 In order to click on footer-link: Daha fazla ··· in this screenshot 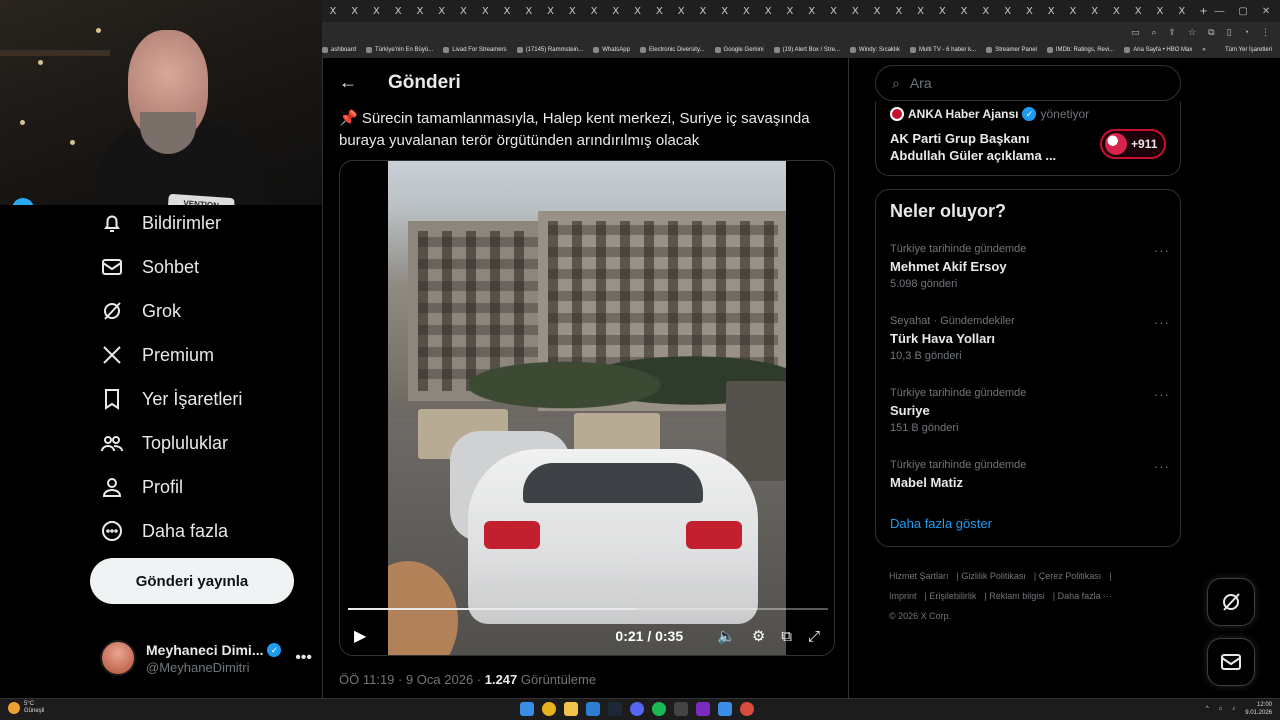, I will do `click(1085, 596)`.